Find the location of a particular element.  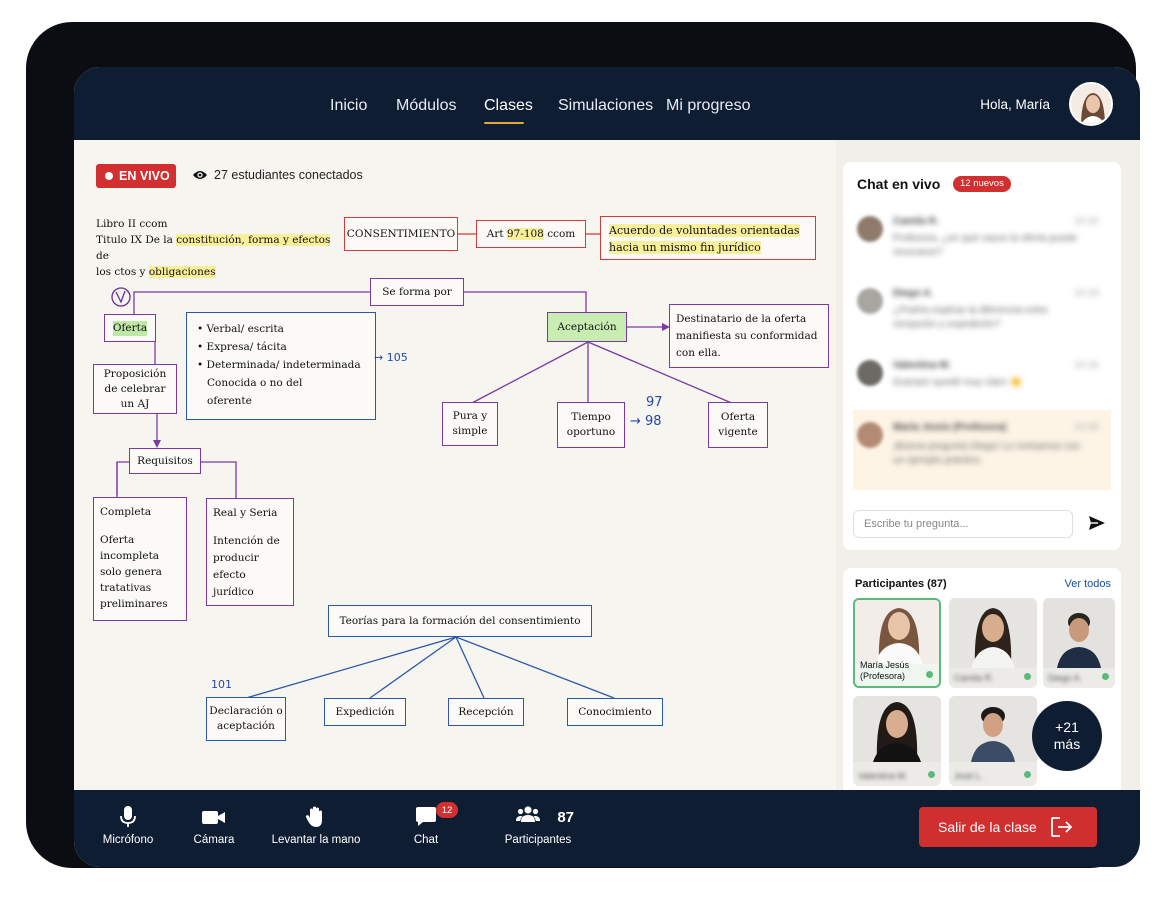

more-participants-button: +21 más is located at coordinates (1067, 736).